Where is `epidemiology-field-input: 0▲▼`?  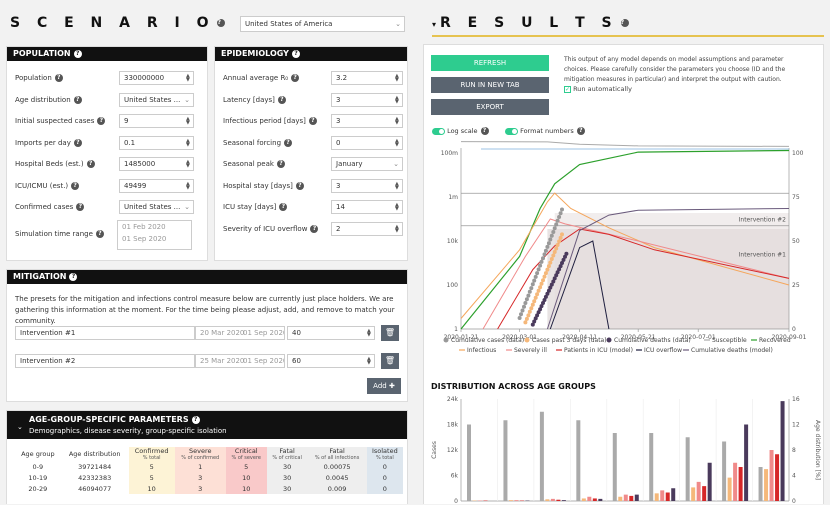
epidemiology-field-input: 0▲▼ is located at coordinates (367, 143).